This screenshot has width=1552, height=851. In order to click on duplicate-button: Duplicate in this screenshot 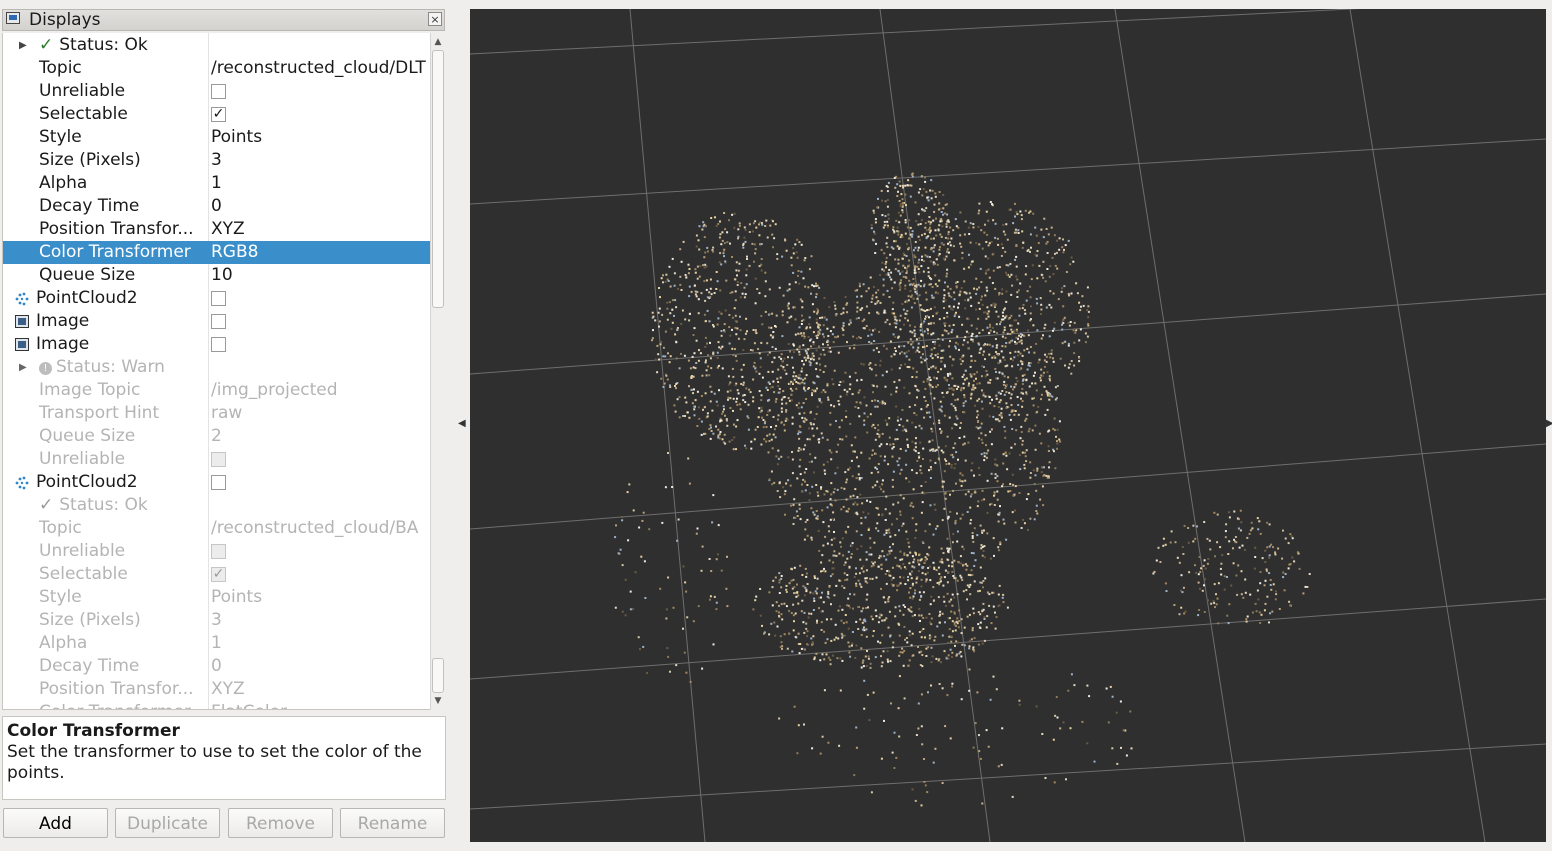, I will do `click(167, 823)`.